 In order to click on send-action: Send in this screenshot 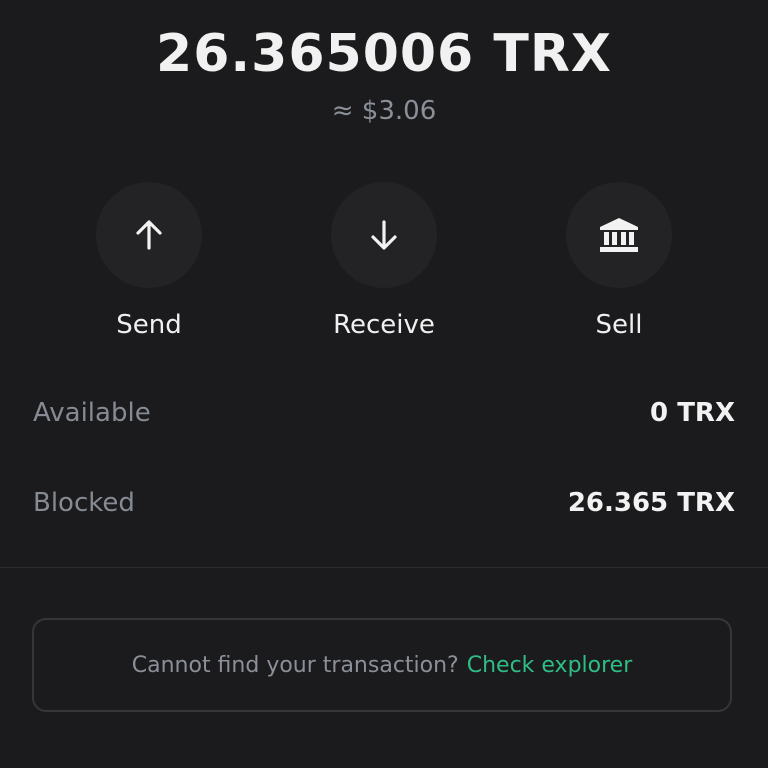, I will do `click(149, 261)`.